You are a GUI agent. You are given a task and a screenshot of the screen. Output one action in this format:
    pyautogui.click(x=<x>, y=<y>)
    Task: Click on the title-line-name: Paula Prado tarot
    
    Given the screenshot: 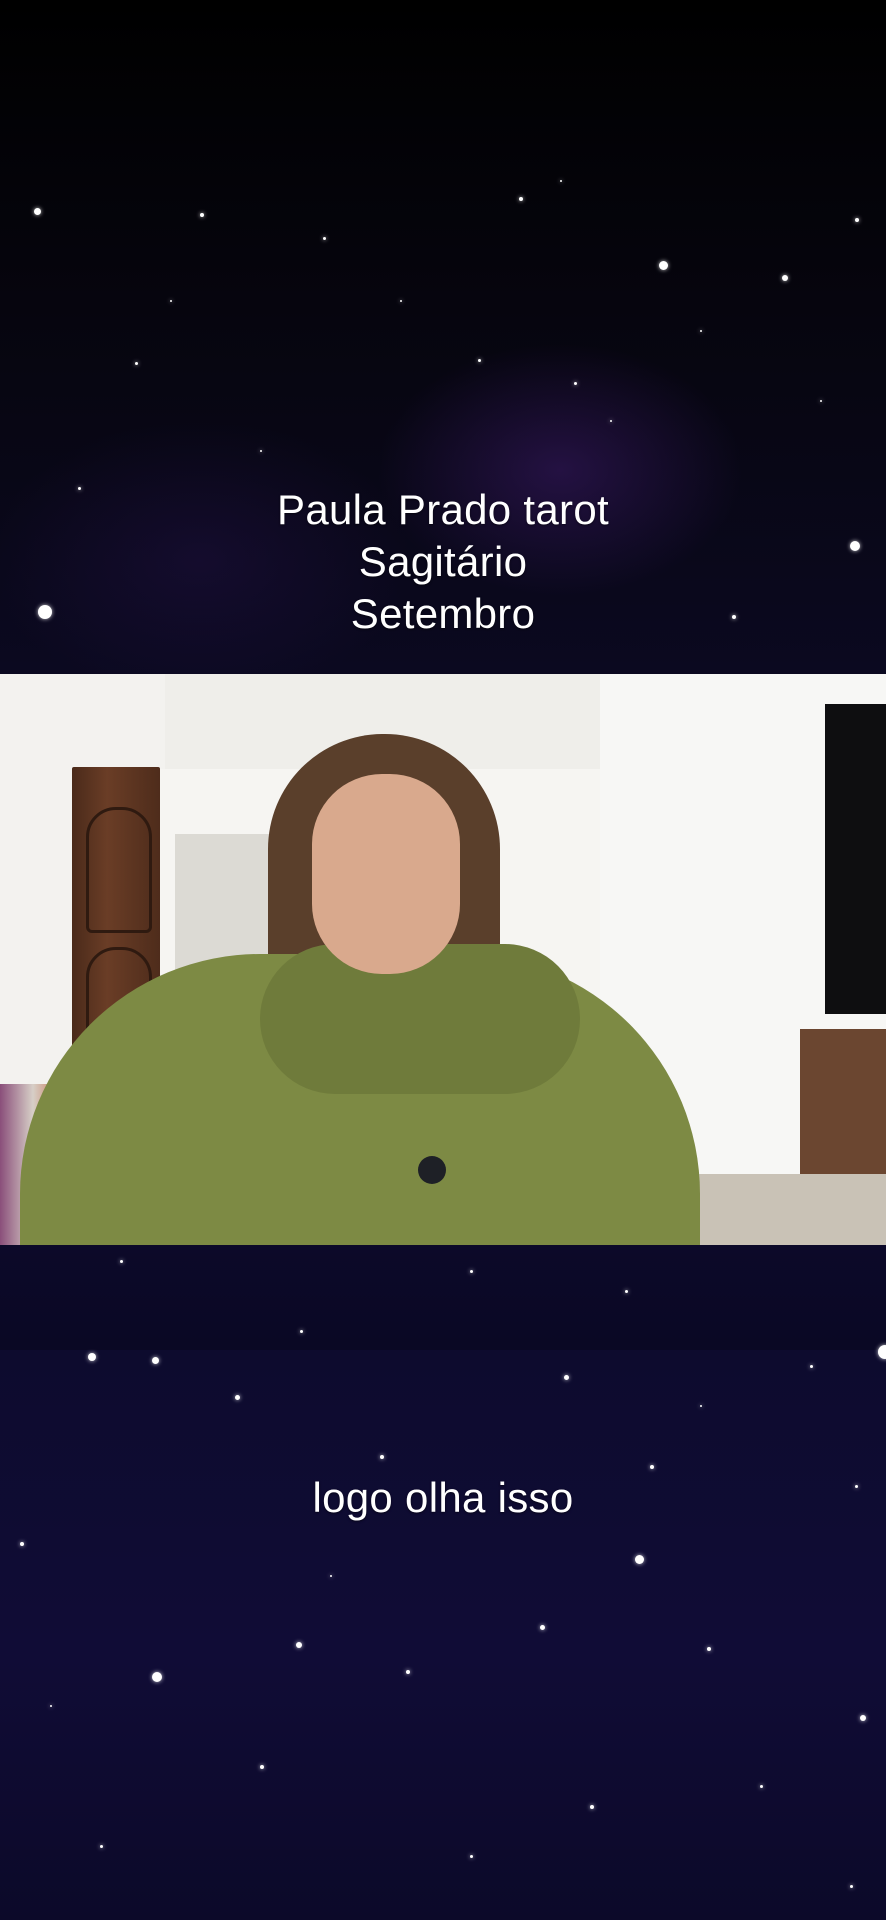 What is the action you would take?
    pyautogui.click(x=443, y=509)
    